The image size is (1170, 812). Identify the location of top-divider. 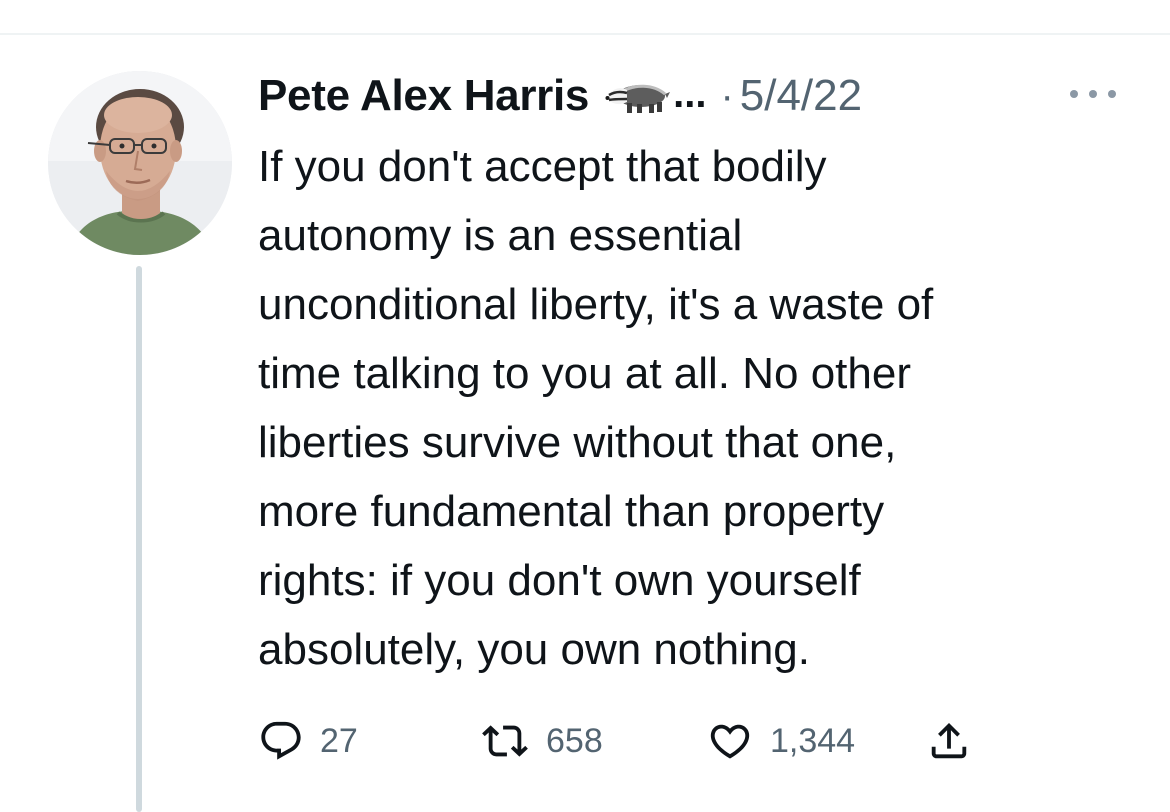
(585, 34).